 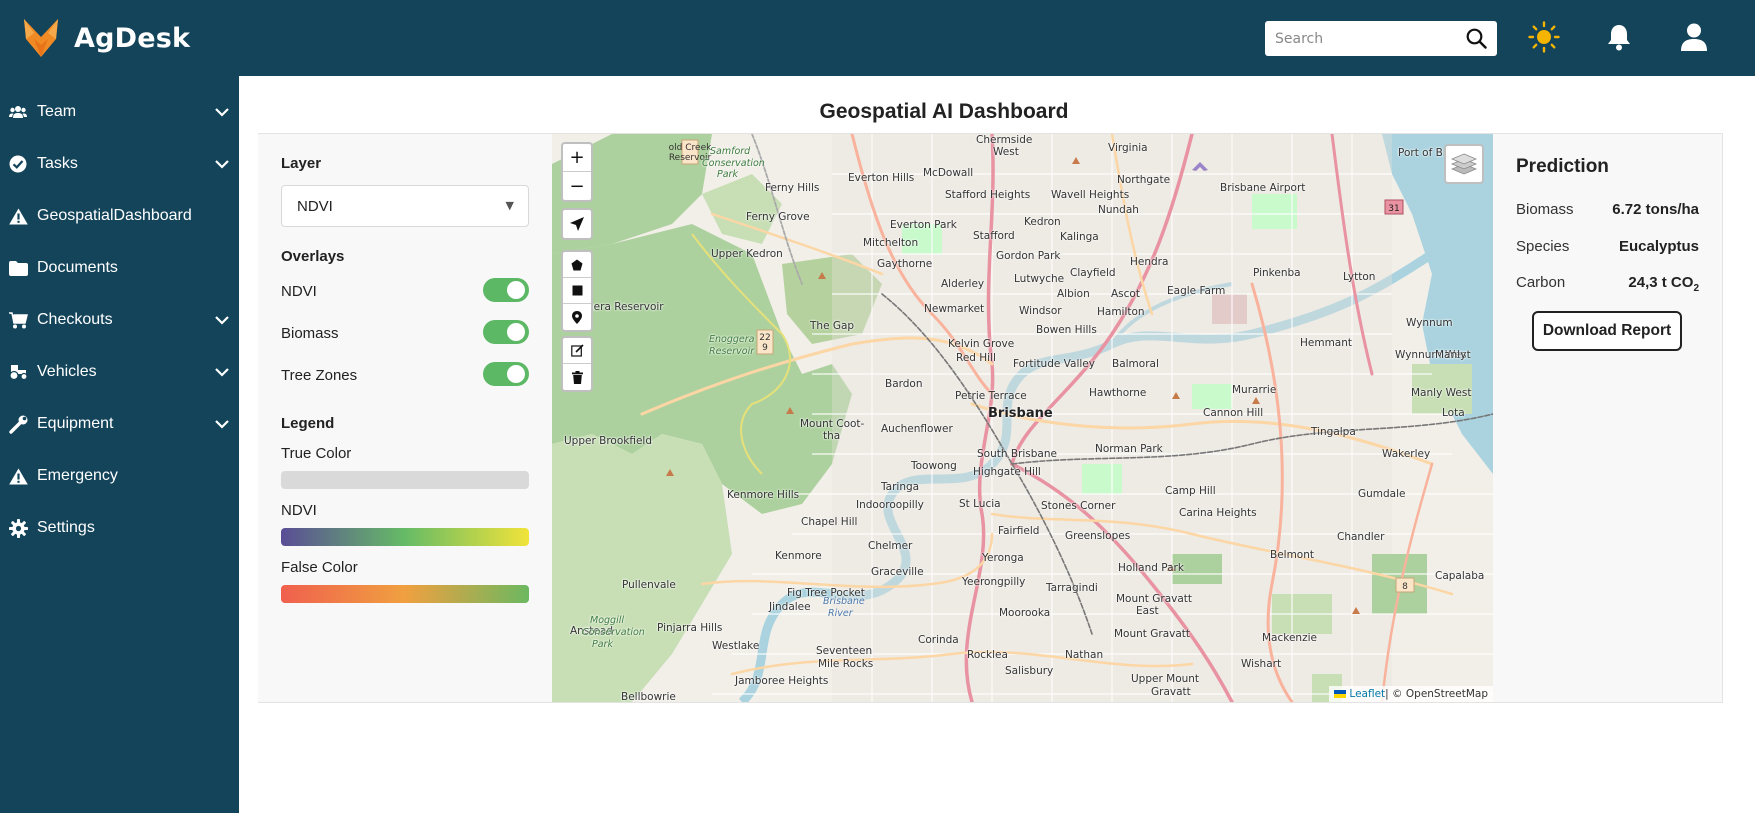 What do you see at coordinates (1078, 506) in the screenshot?
I see `map-label: Stones Corner` at bounding box center [1078, 506].